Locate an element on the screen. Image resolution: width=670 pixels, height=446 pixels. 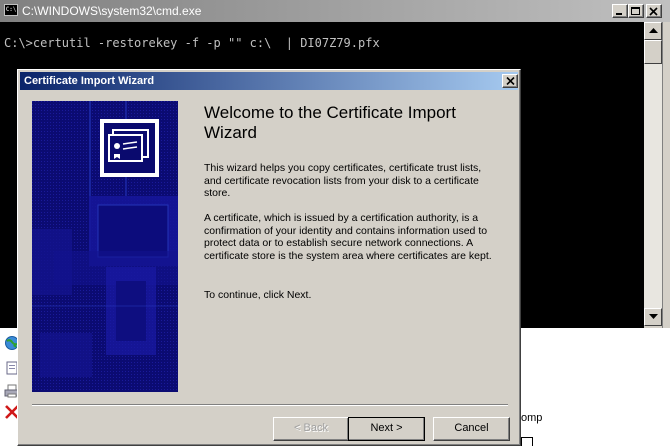
maximize-icon is located at coordinates (635, 11).